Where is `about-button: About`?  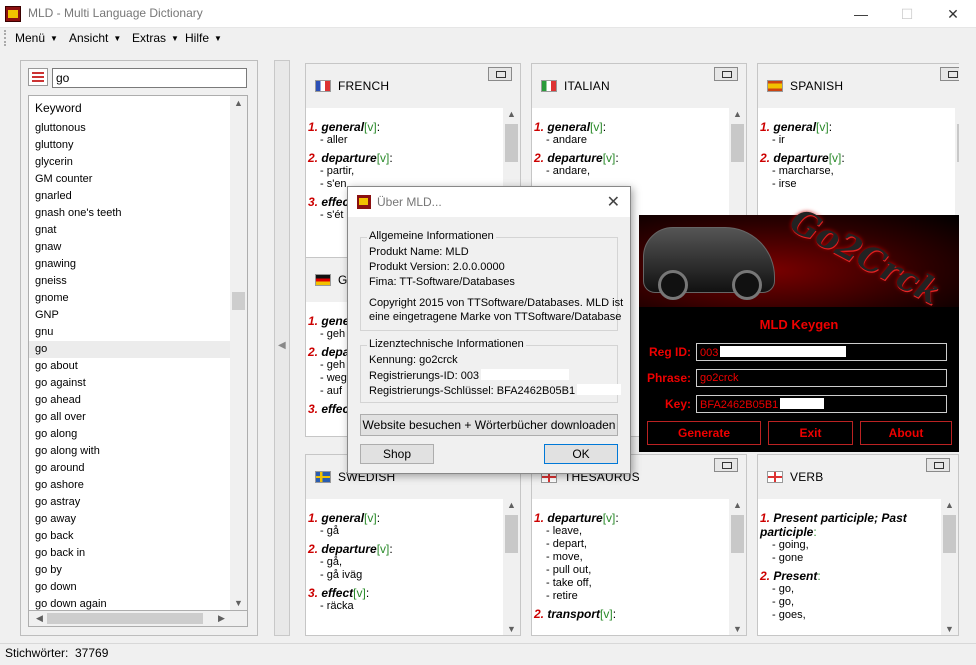
about-button: About is located at coordinates (906, 433).